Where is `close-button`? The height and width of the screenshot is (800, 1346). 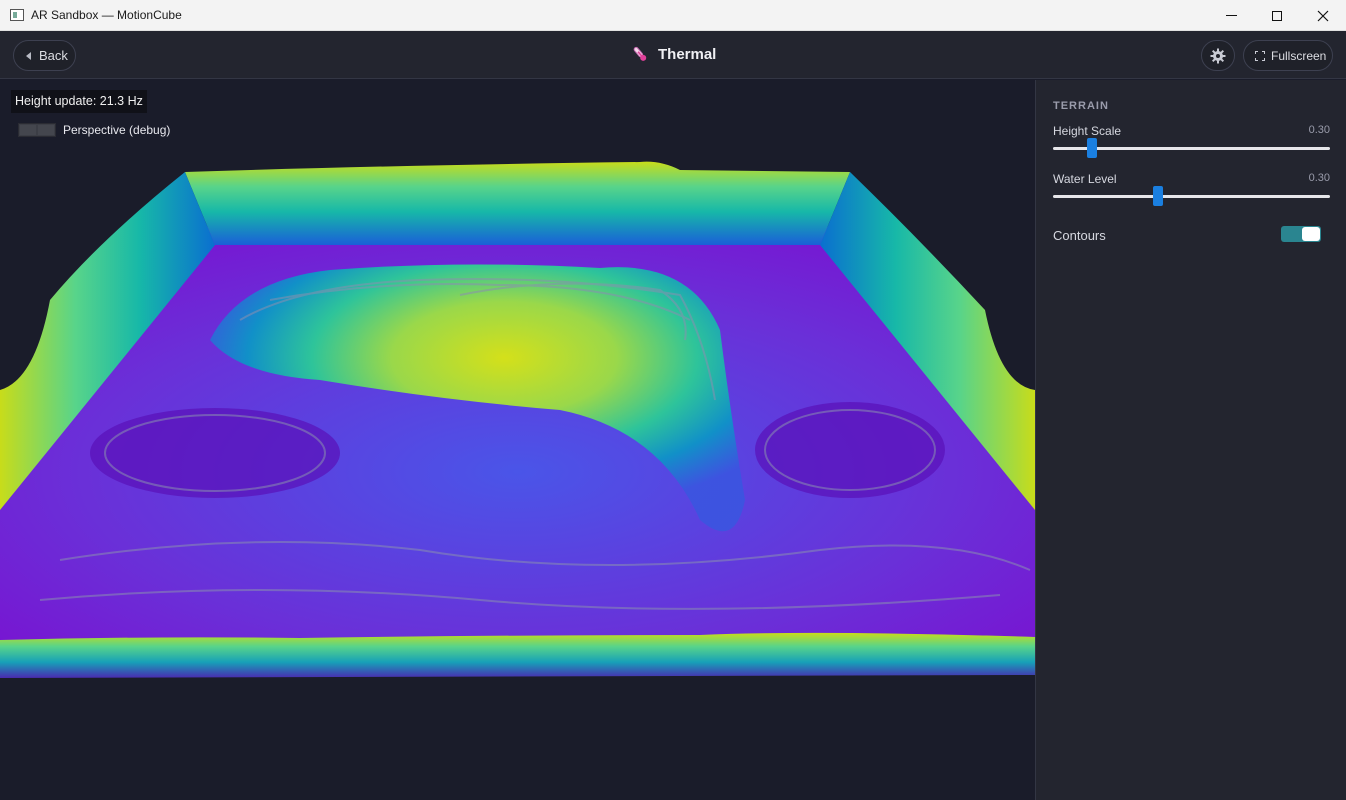 close-button is located at coordinates (1323, 15).